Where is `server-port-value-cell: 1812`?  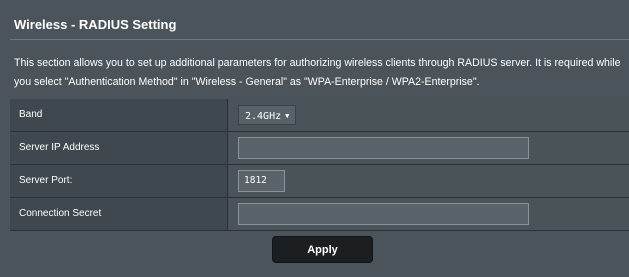 server-port-value-cell: 1812 is located at coordinates (429, 181).